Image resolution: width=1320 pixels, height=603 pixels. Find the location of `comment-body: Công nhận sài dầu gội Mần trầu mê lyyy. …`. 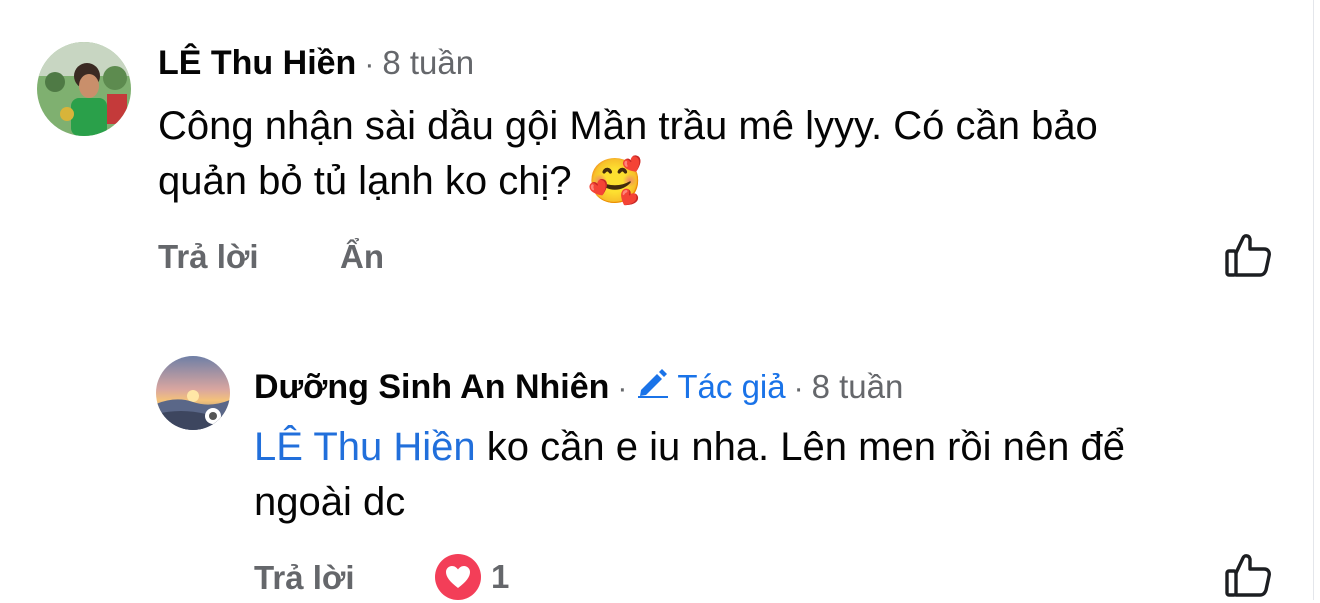

comment-body: Công nhận sài dầu gội Mần trầu mê lyyy. … is located at coordinates (628, 154).